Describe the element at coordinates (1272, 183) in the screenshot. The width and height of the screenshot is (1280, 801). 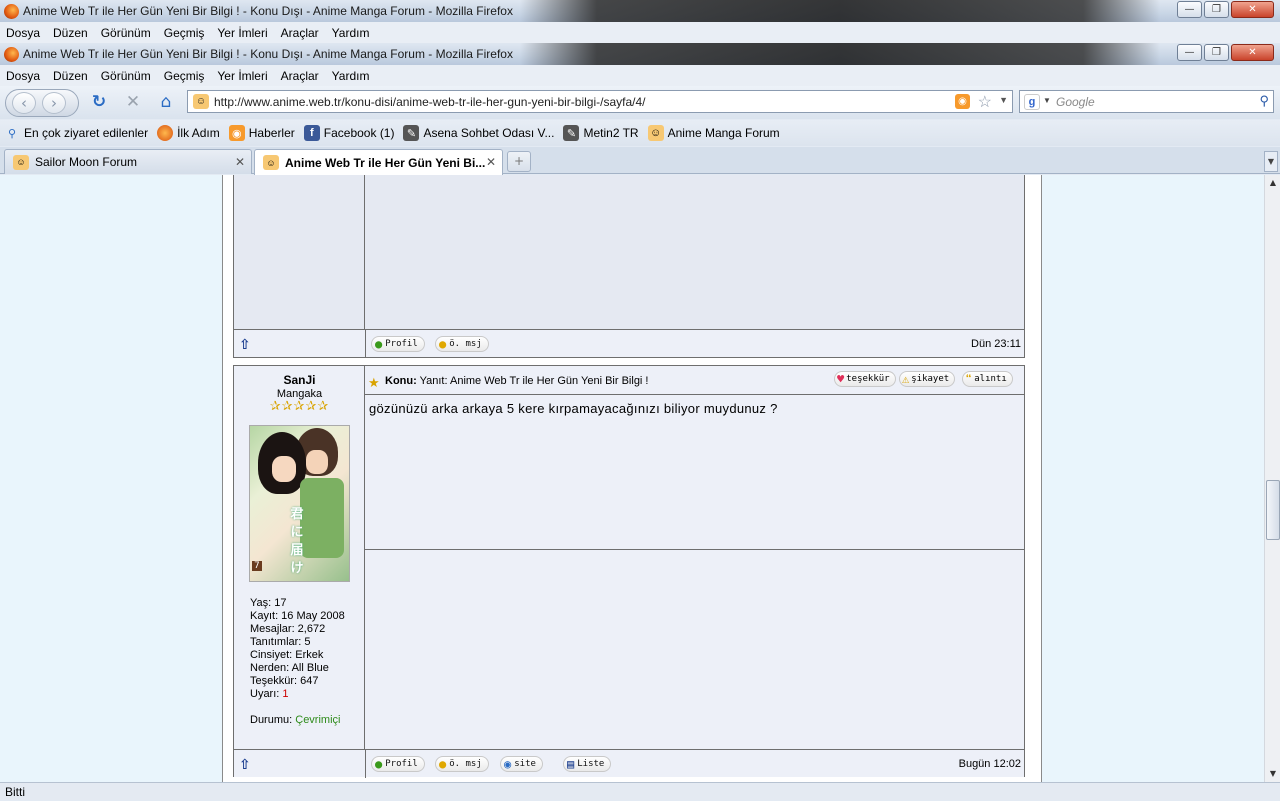
I see `scroll-up-icon: ▲` at that location.